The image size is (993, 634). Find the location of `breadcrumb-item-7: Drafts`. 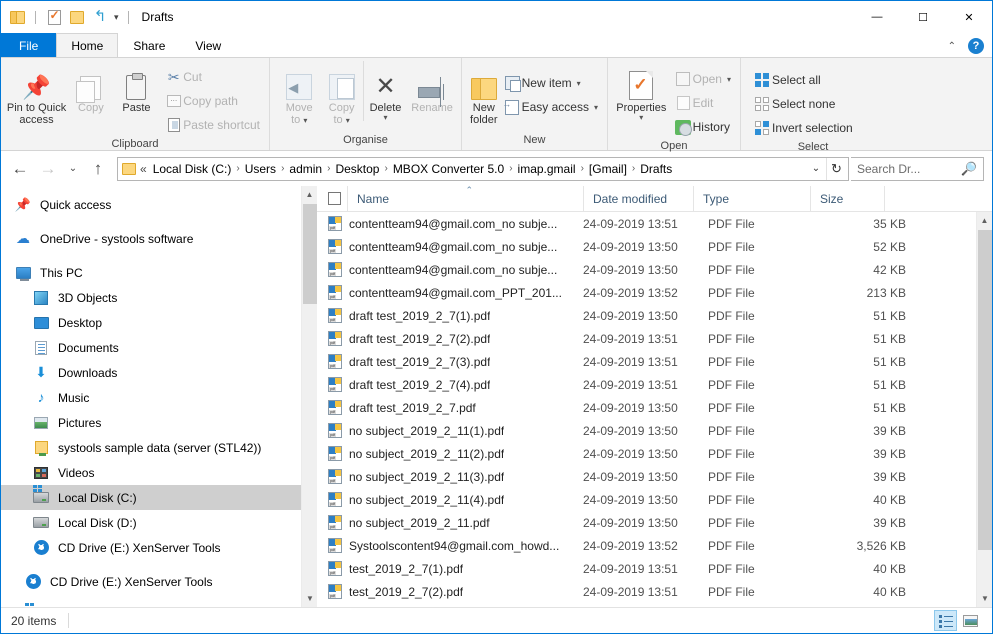

breadcrumb-item-7: Drafts is located at coordinates (656, 169).